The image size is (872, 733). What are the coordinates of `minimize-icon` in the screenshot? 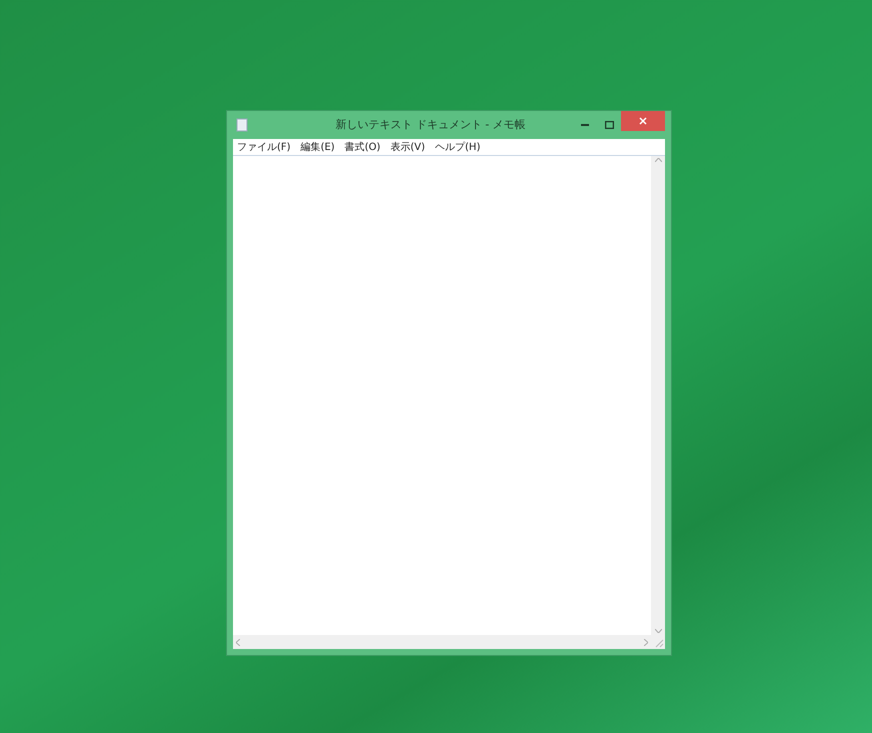 It's located at (585, 125).